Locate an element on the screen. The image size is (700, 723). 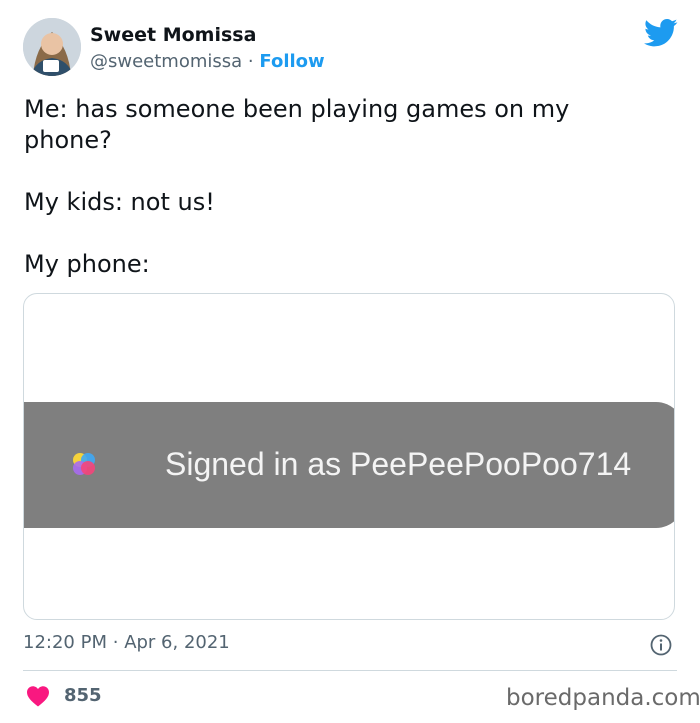
tweet-line: My phone: is located at coordinates (87, 264).